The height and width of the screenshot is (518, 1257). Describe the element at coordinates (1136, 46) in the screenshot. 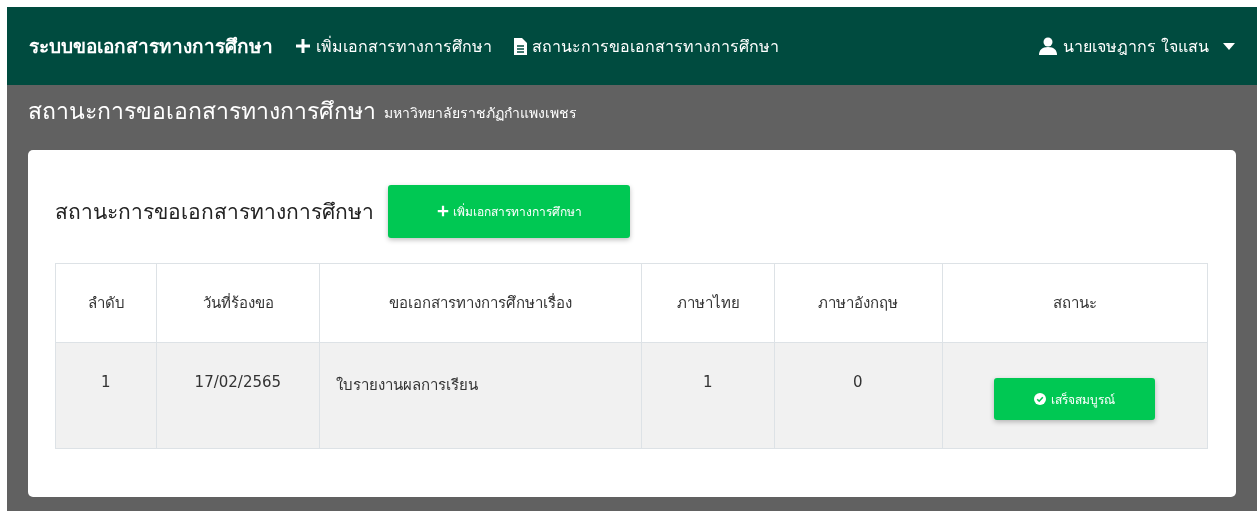

I see `user-menu: นายเจษฎากร ใจแสน` at that location.